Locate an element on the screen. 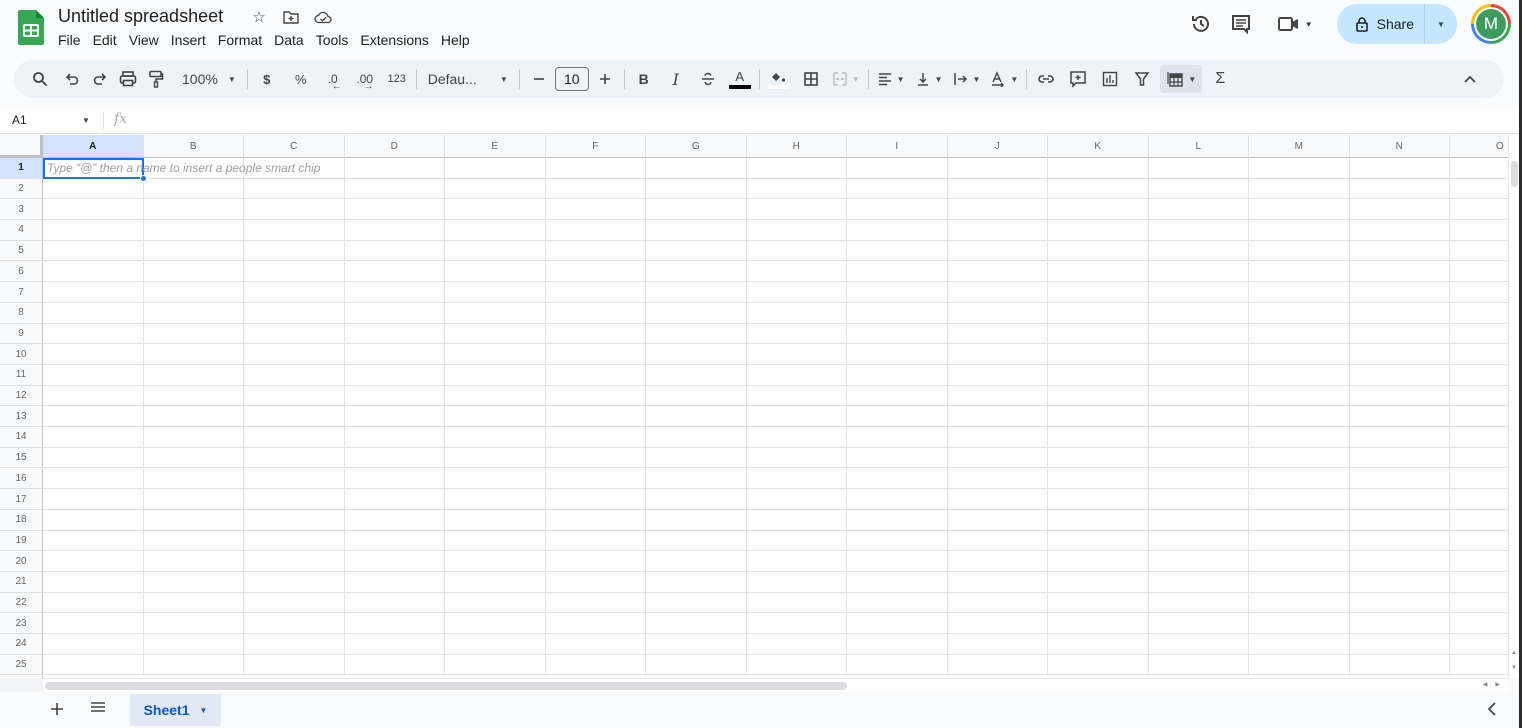 The width and height of the screenshot is (1522, 728). row-header-24: 24 is located at coordinates (21, 644).